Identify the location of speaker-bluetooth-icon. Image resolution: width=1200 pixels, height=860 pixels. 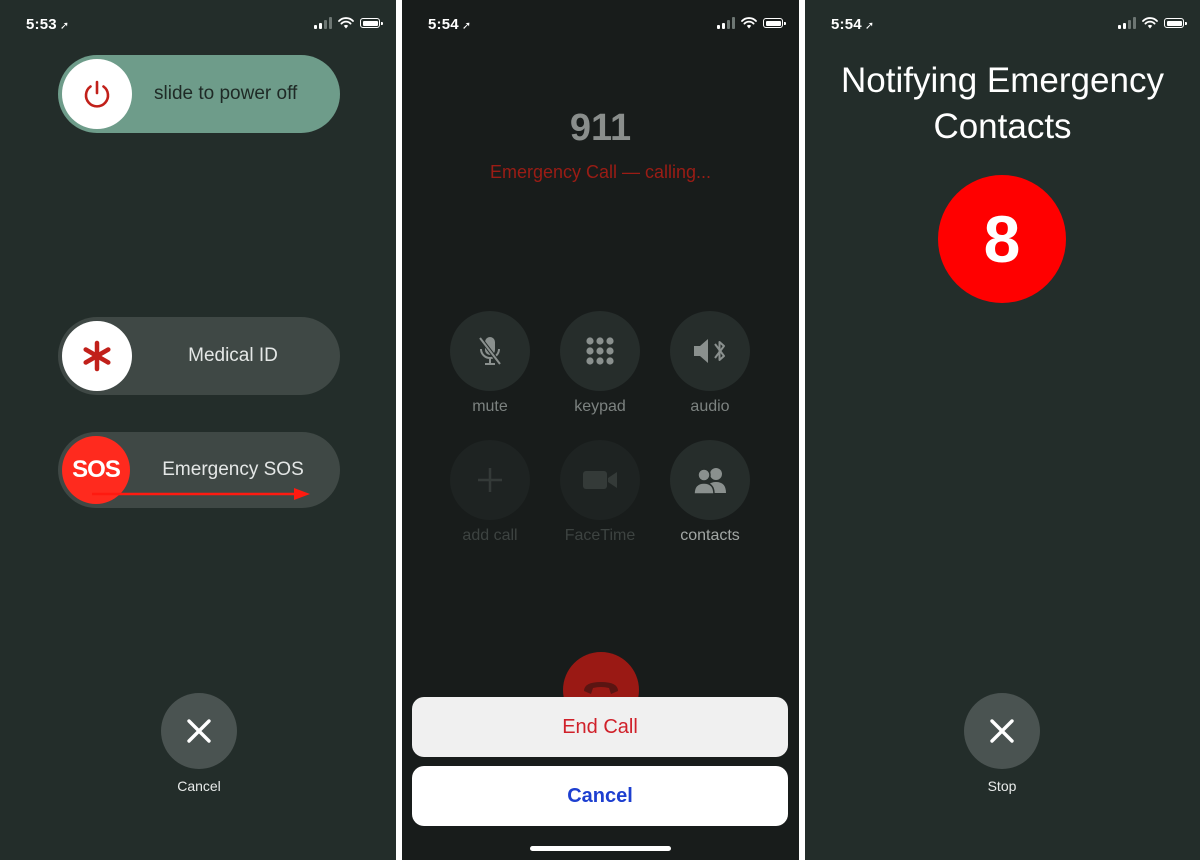
(709, 351).